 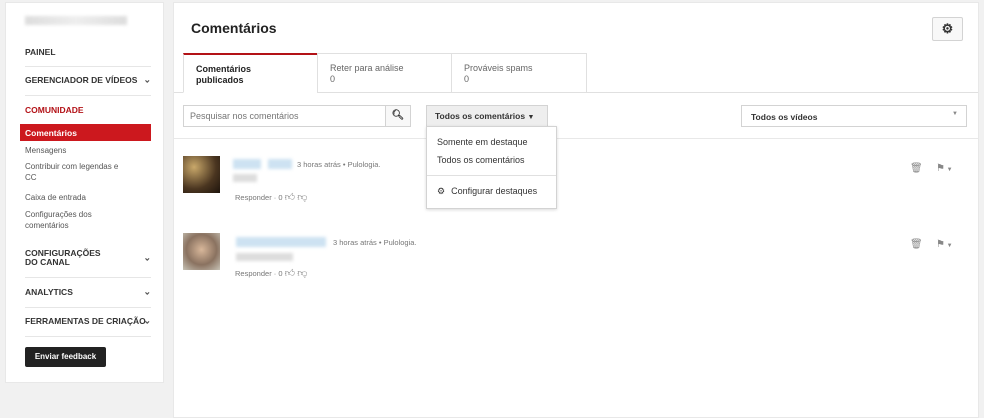 I want to click on tab-held-for-review: Reter para análise 0, so click(x=384, y=73).